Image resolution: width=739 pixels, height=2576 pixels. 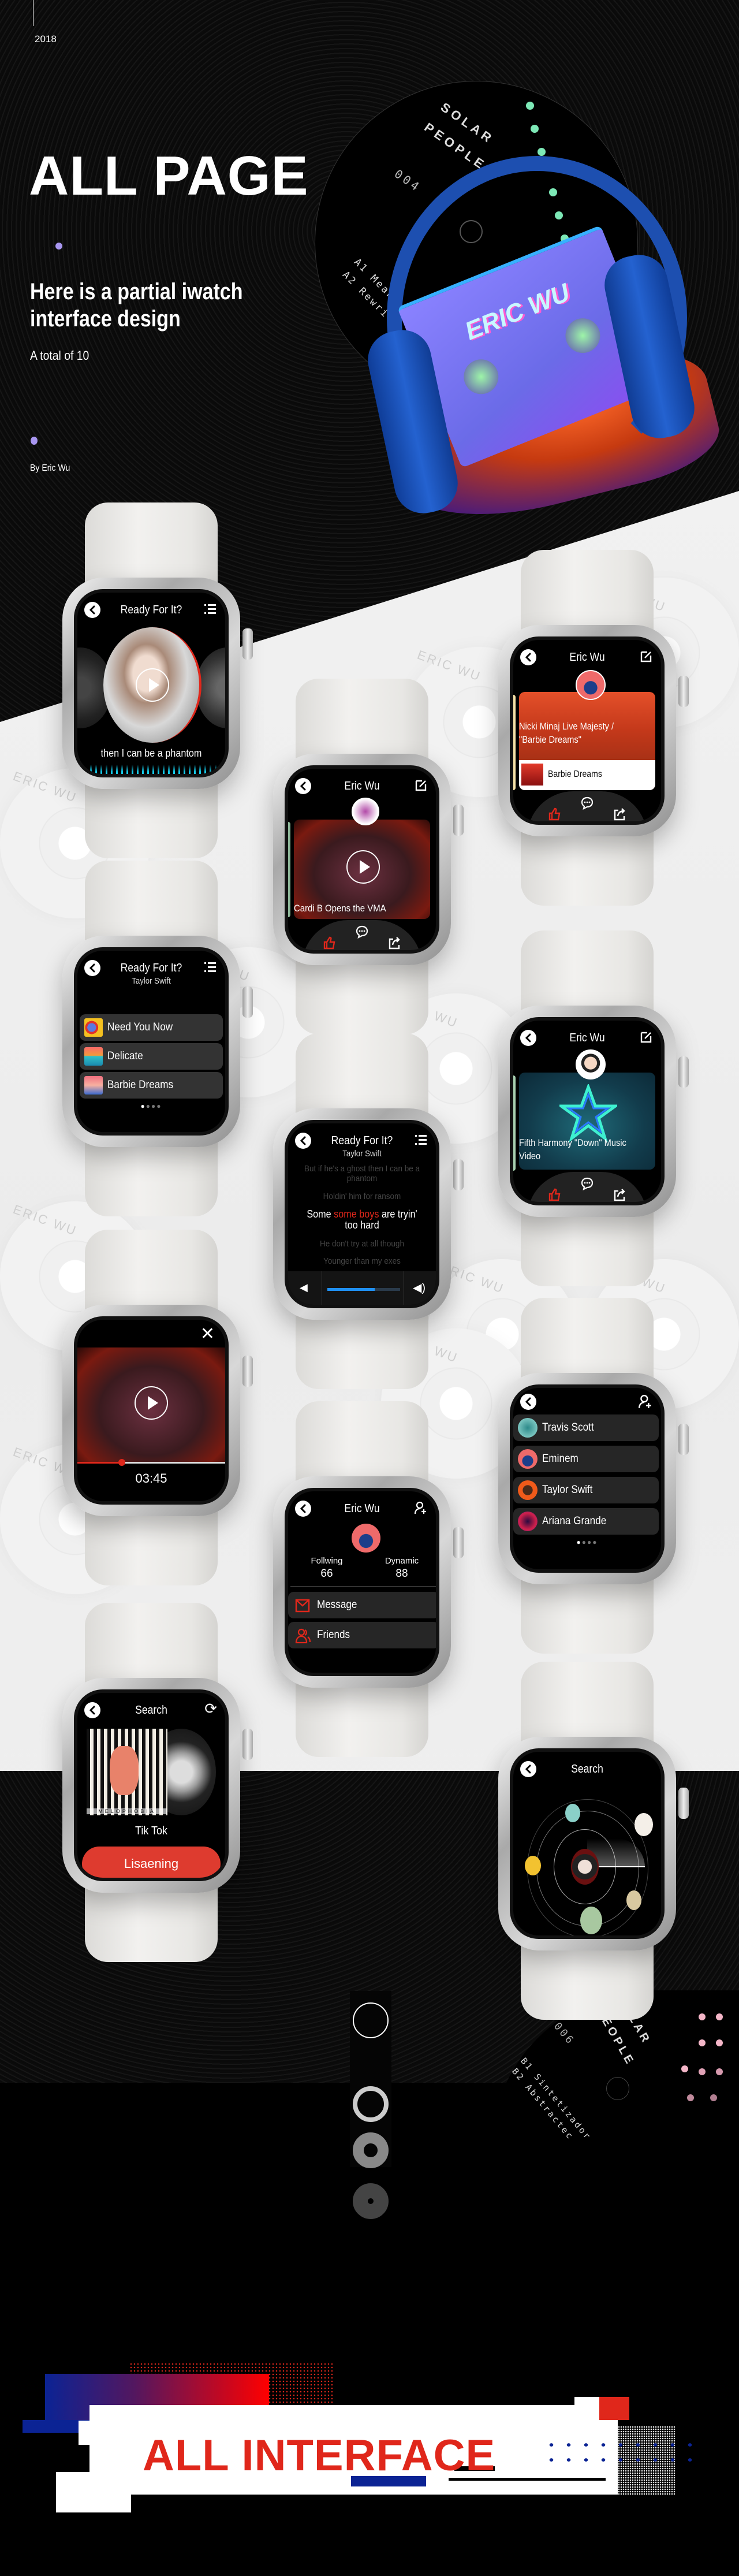 I want to click on subtitle-line2: interface design, so click(x=106, y=319).